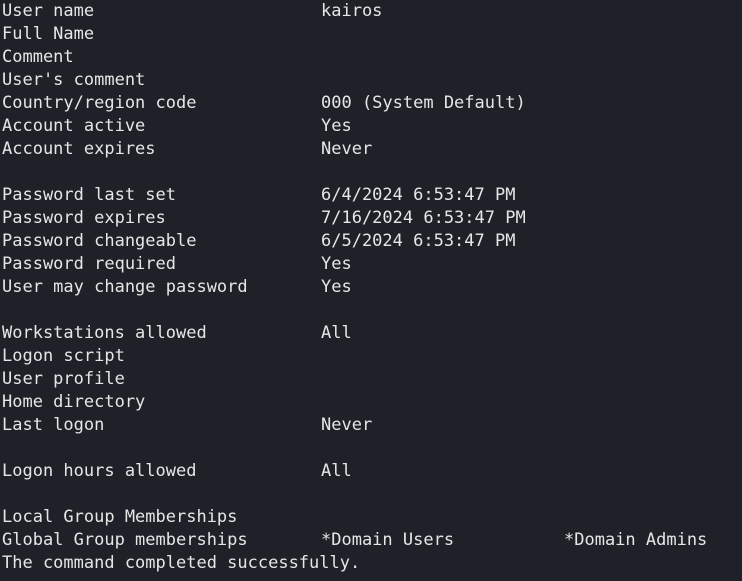 Image resolution: width=742 pixels, height=581 pixels. What do you see at coordinates (48, 11) in the screenshot?
I see `field-label: User name` at bounding box center [48, 11].